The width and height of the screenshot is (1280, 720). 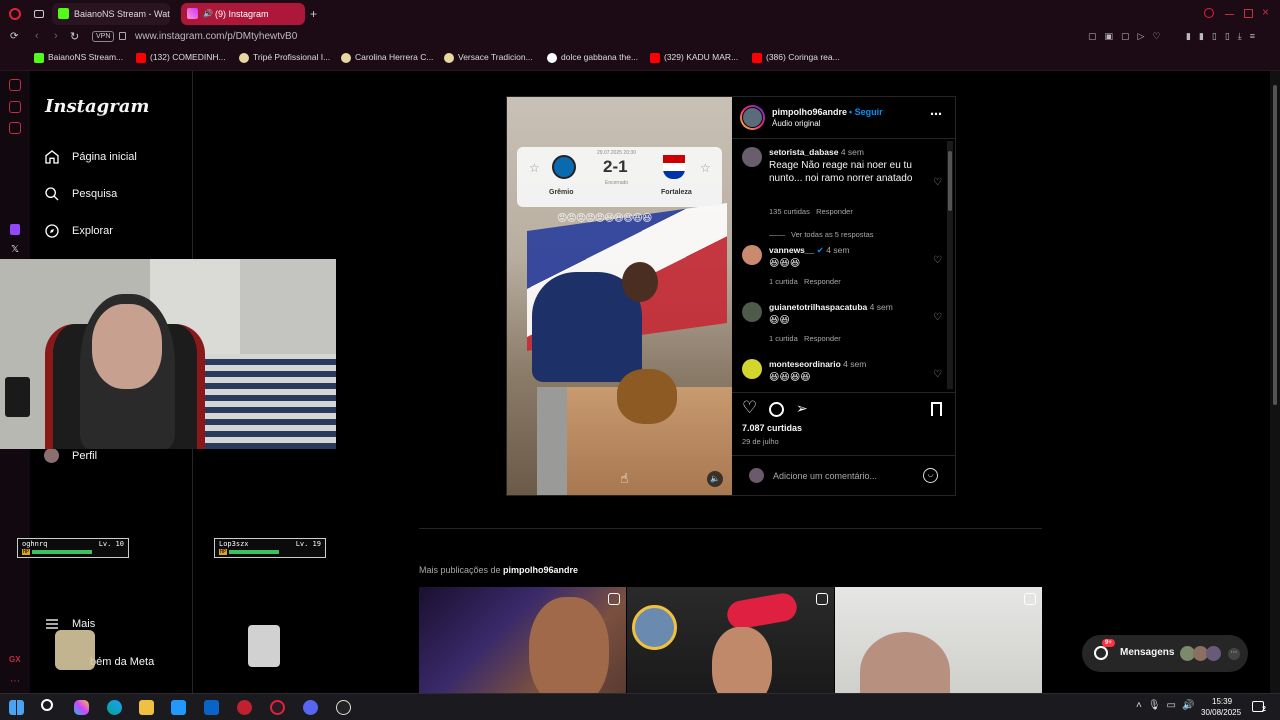 What do you see at coordinates (676, 192) in the screenshot?
I see `away-team: Fortaleza` at bounding box center [676, 192].